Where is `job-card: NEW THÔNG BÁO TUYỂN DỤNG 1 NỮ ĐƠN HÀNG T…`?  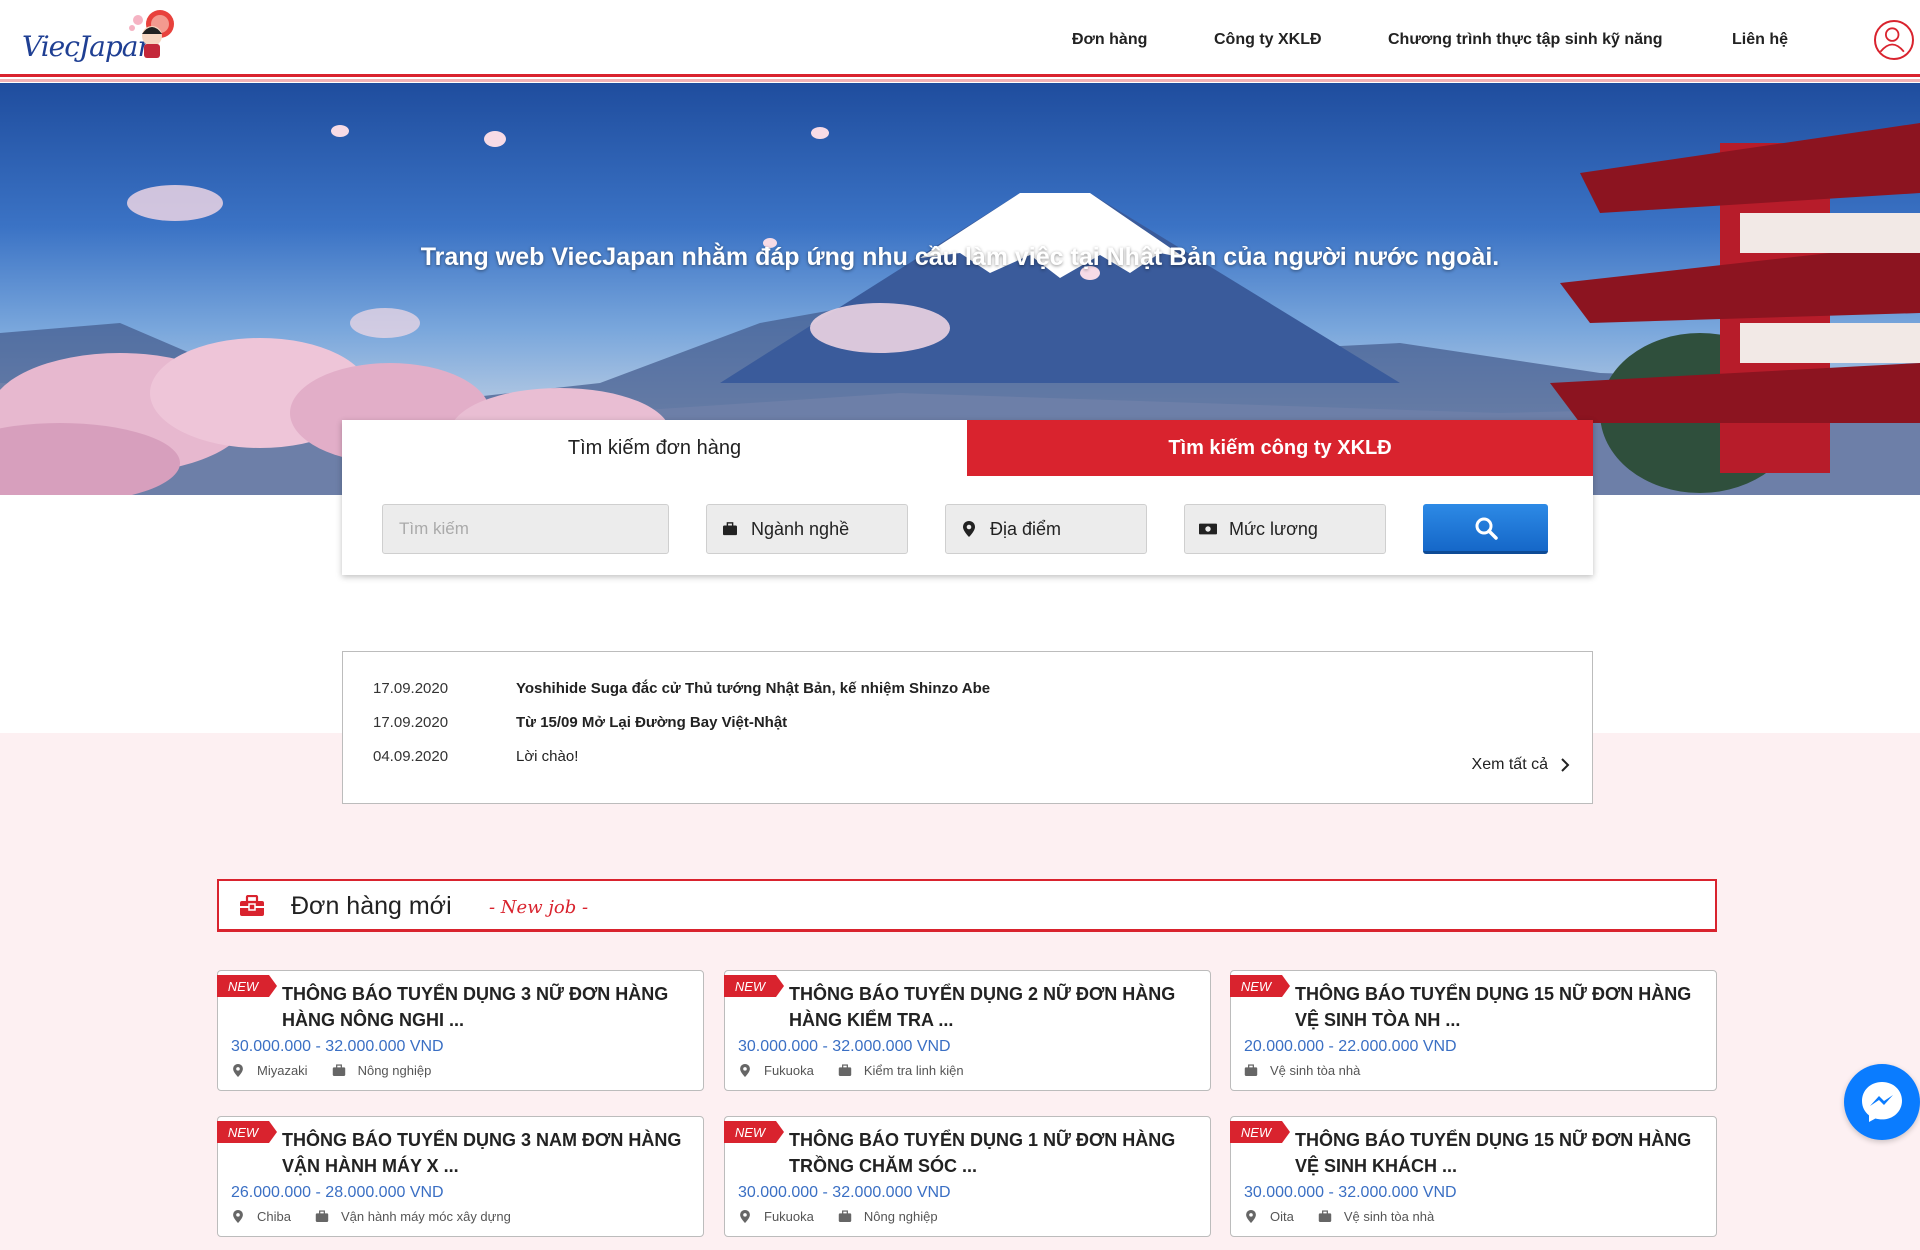
job-card: NEW THÔNG BÁO TUYỂN DỤNG 1 NỮ ĐƠN HÀNG T… is located at coordinates (967, 1176).